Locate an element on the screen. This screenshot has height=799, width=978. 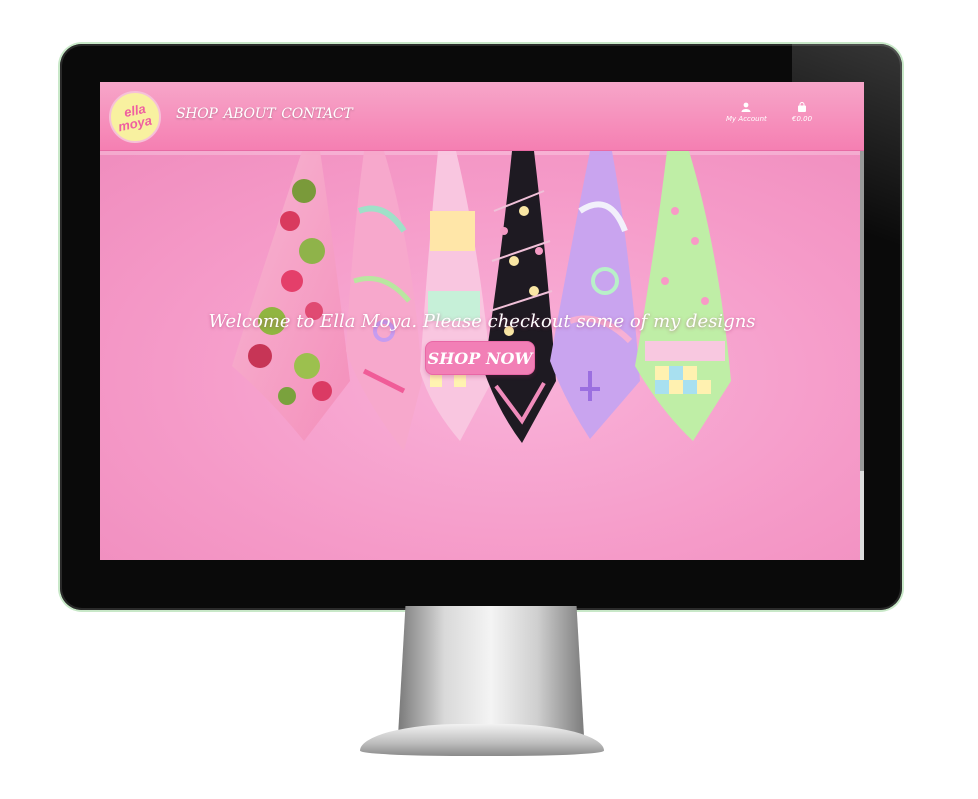
logo-text-bottom: moya is located at coordinates (135, 123).